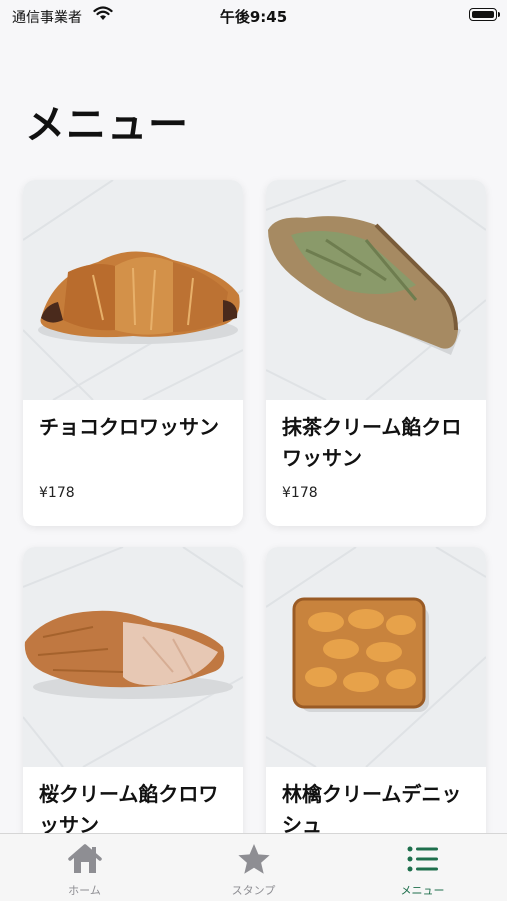 This screenshot has width=507, height=901. What do you see at coordinates (372, 809) in the screenshot?
I see `product-name: 林檎クリームデニッシュ` at bounding box center [372, 809].